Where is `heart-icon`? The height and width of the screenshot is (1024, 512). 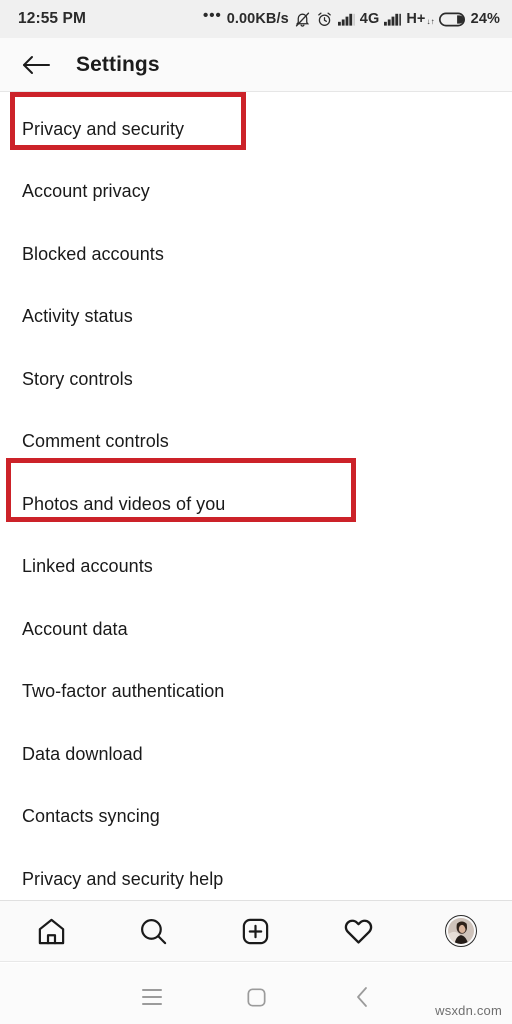
heart-icon is located at coordinates (358, 931).